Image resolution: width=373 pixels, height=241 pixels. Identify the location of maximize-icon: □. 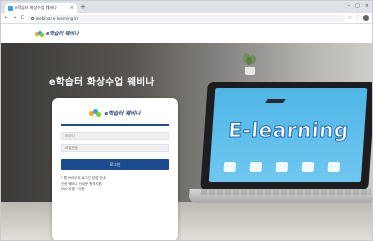
(357, 6).